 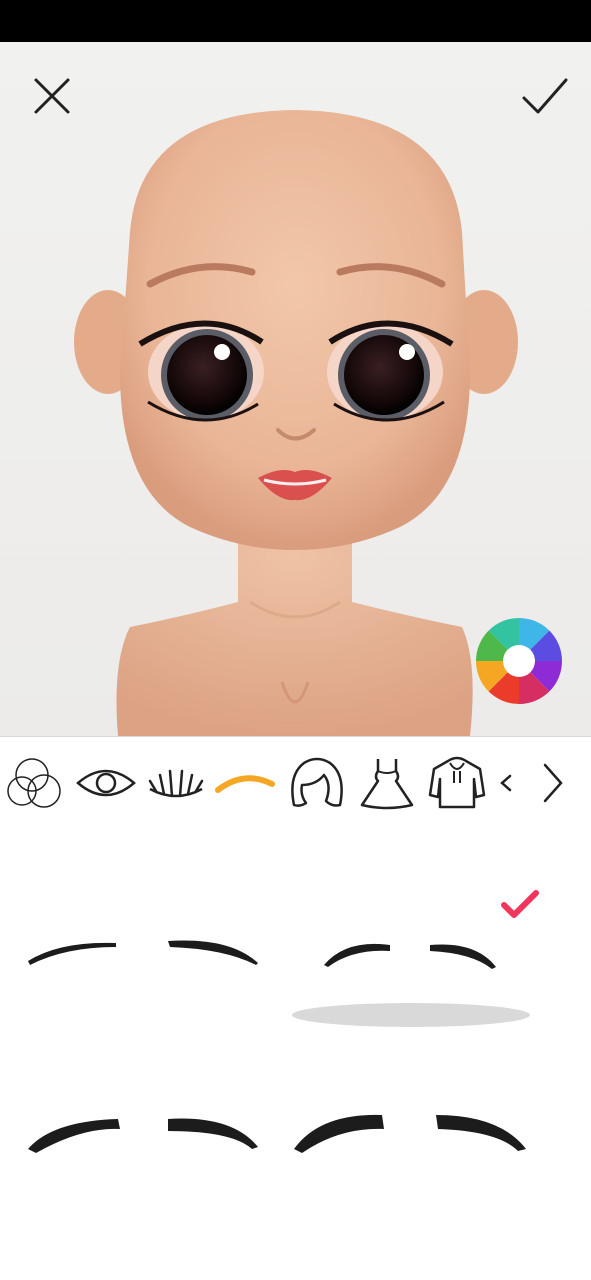 I want to click on hoodie-icon, so click(x=457, y=782).